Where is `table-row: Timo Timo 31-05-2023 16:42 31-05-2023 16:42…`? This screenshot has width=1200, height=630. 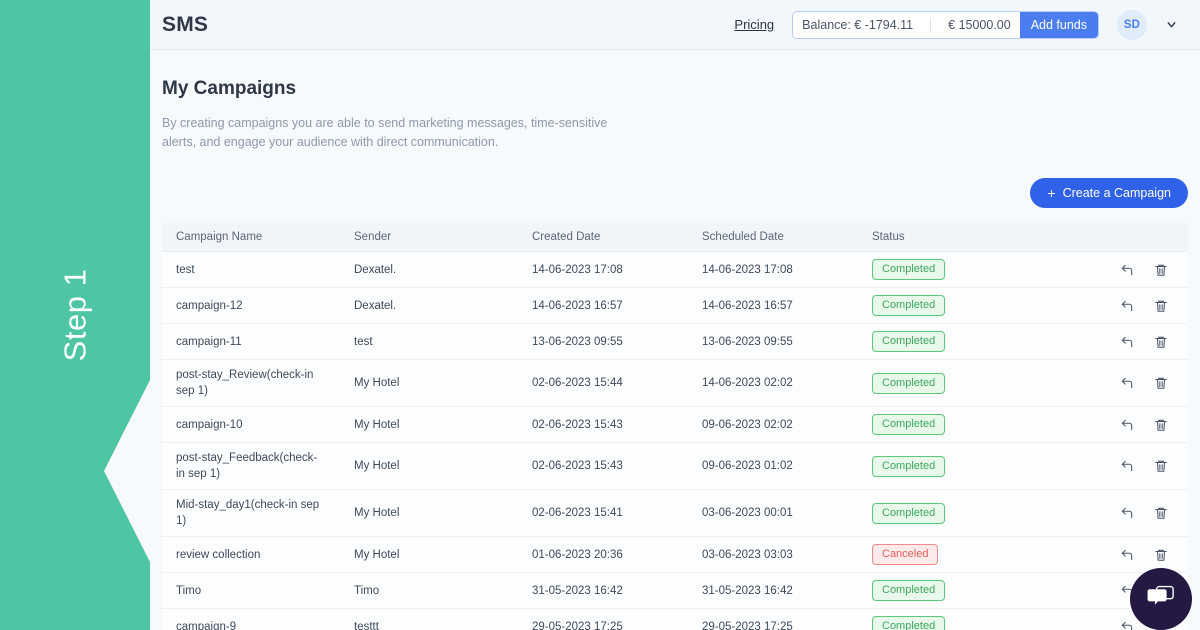 table-row: Timo Timo 31-05-2023 16:42 31-05-2023 16:42… is located at coordinates (675, 591).